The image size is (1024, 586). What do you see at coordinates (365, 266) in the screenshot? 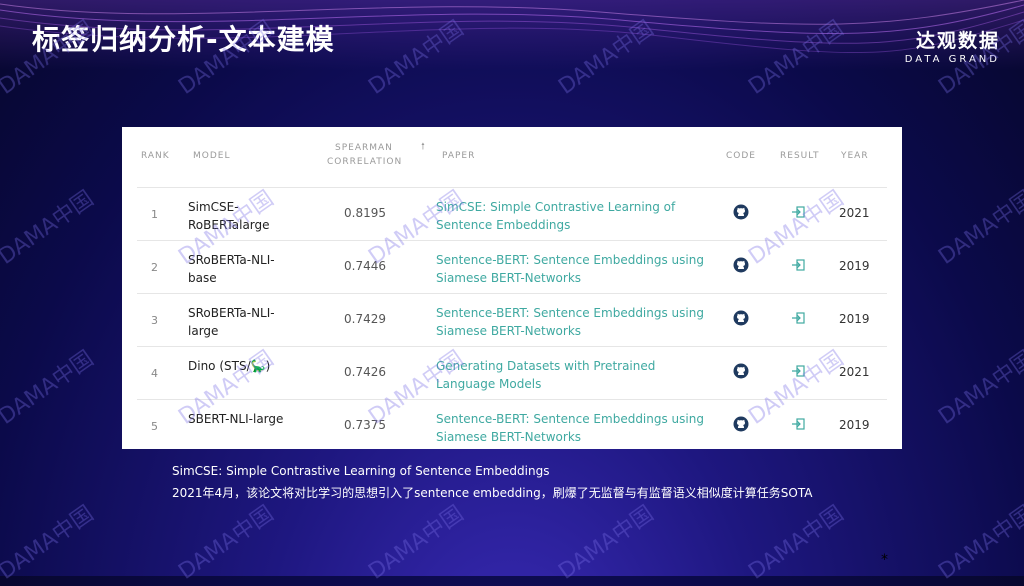
I see `row-correlation: 0.7446` at bounding box center [365, 266].